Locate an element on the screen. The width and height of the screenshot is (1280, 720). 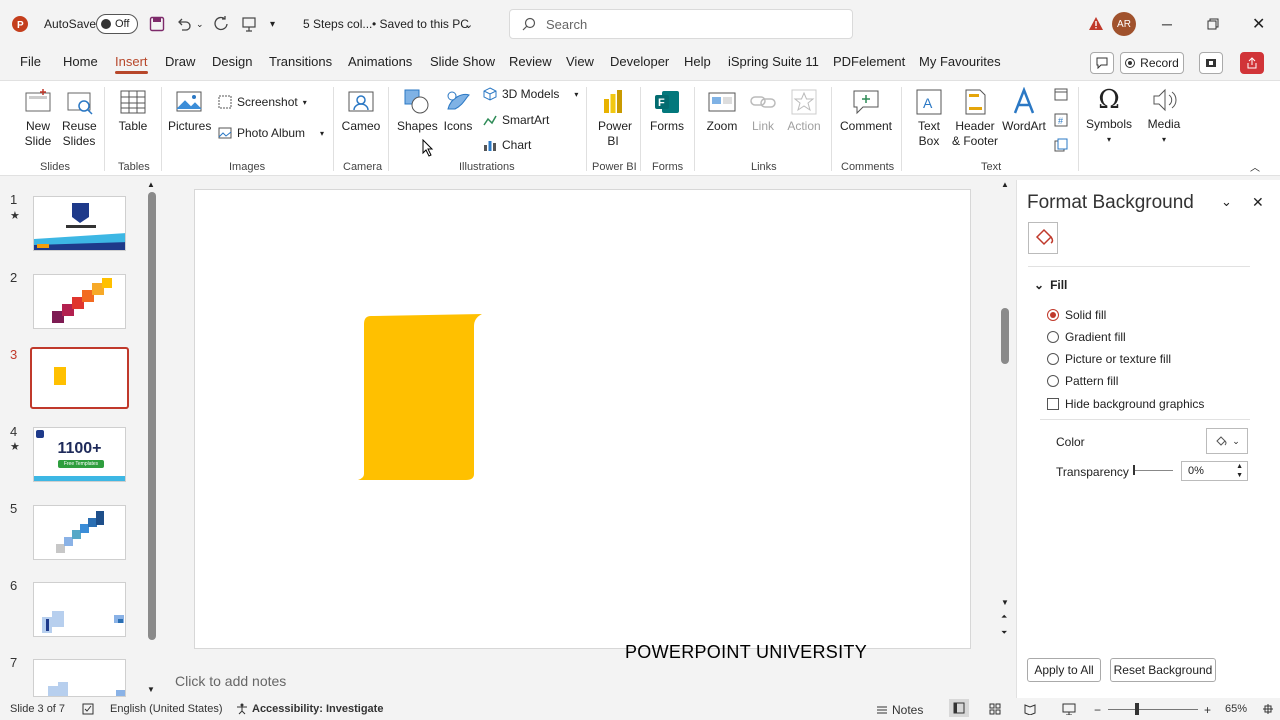
teams-share-icon is located at coordinates (1211, 63).